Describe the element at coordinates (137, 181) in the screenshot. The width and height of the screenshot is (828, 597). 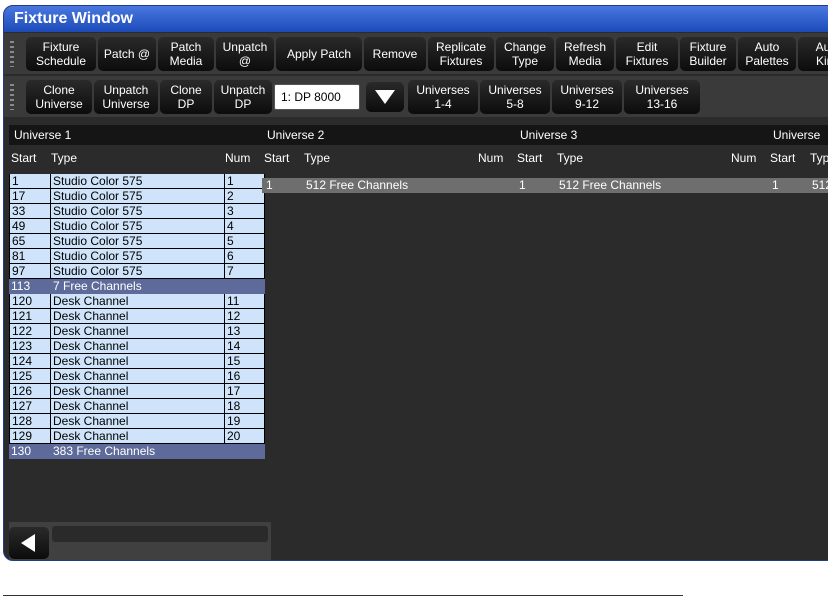
I see `table-row: 1 Studio Color 575 1` at that location.